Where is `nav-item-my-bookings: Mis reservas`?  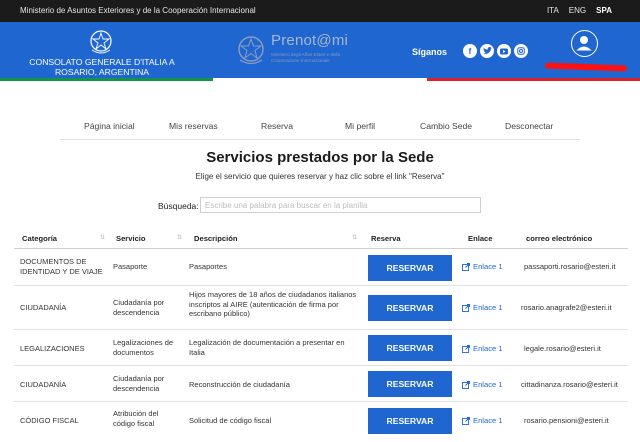
nav-item-my-bookings: Mis reservas is located at coordinates (193, 126).